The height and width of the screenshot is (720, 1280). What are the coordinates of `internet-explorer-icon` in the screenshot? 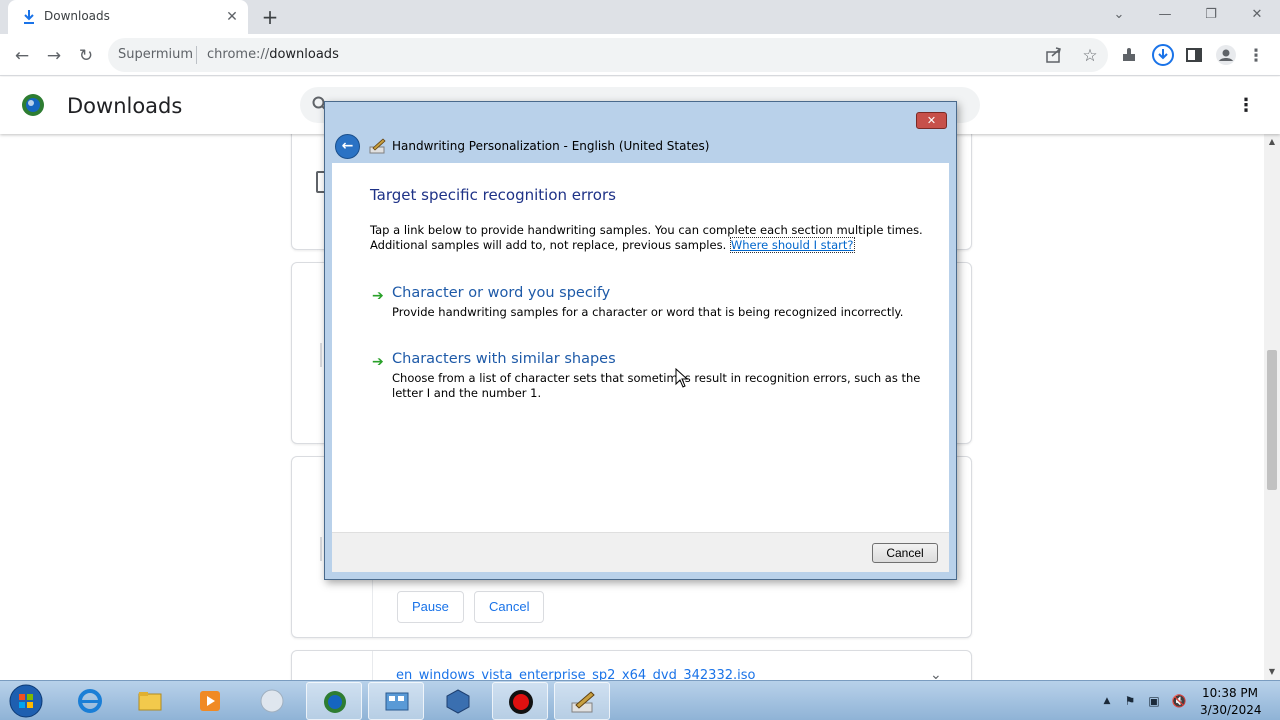 It's located at (90, 701).